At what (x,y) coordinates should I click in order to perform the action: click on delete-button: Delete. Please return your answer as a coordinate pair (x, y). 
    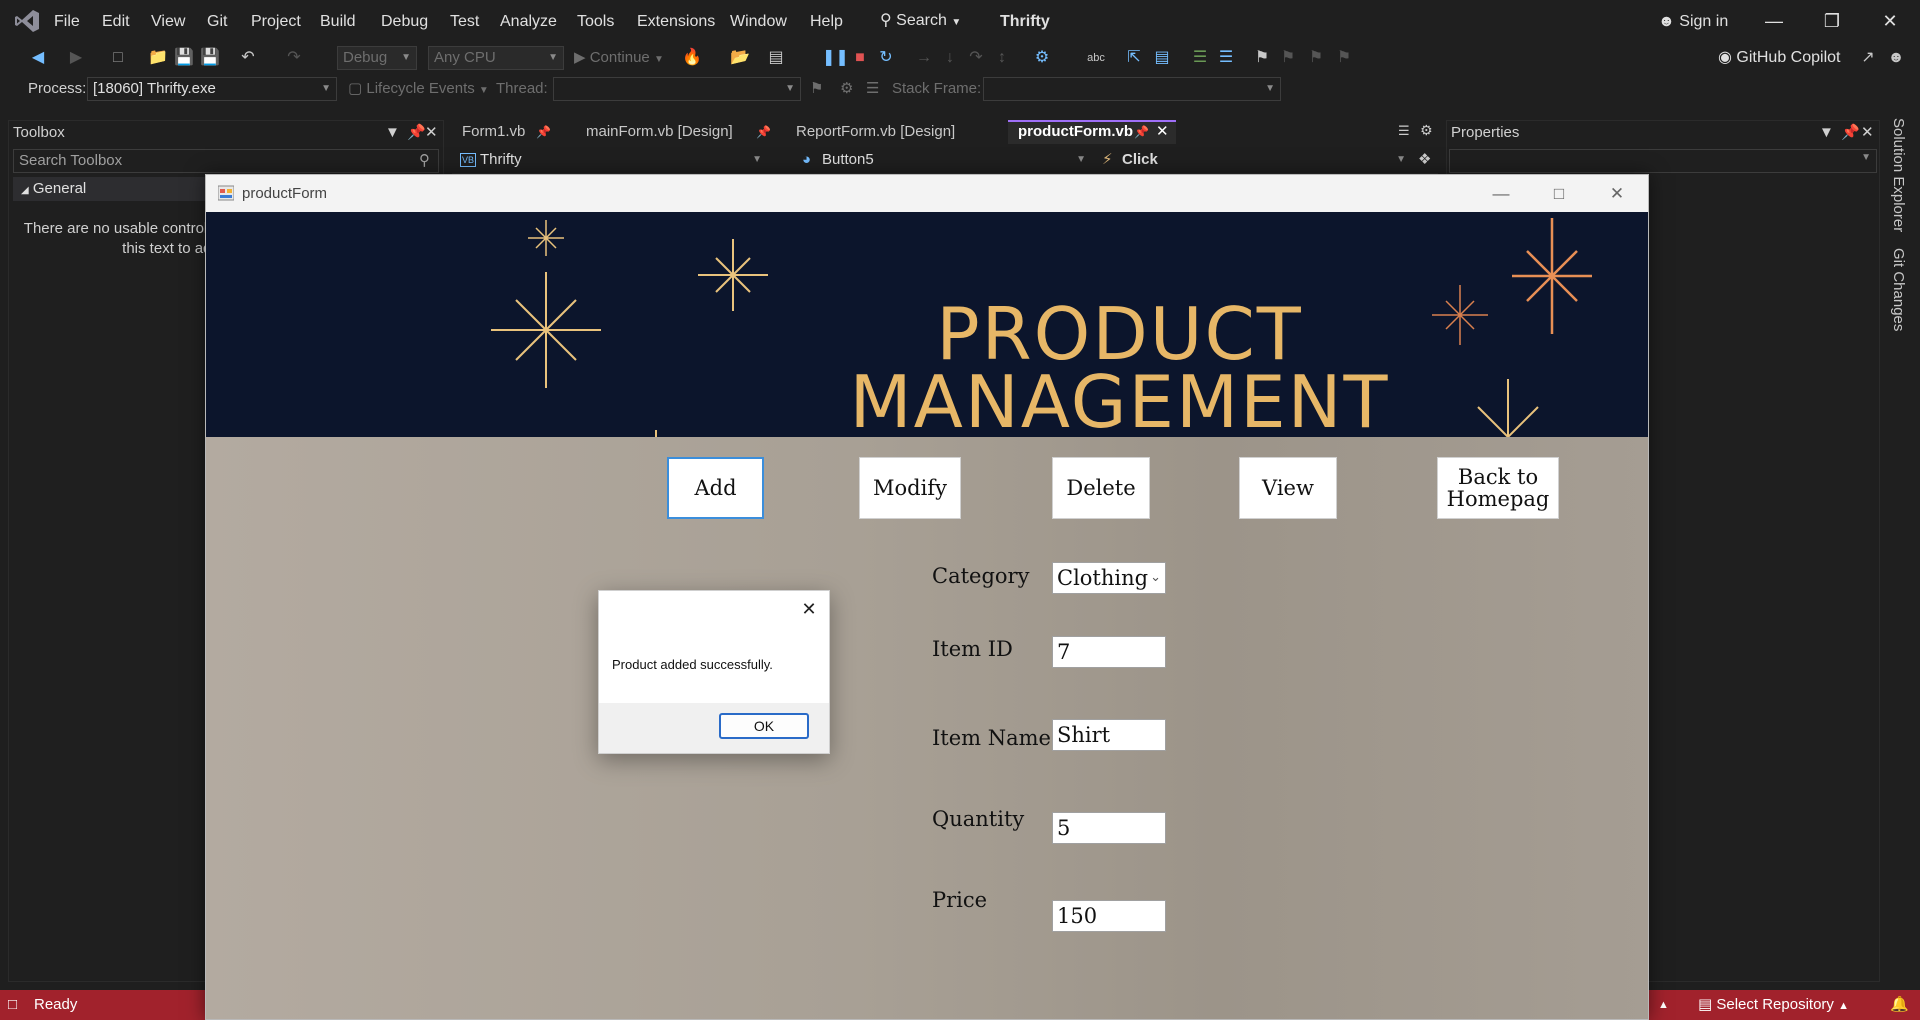
    Looking at the image, I should click on (1101, 488).